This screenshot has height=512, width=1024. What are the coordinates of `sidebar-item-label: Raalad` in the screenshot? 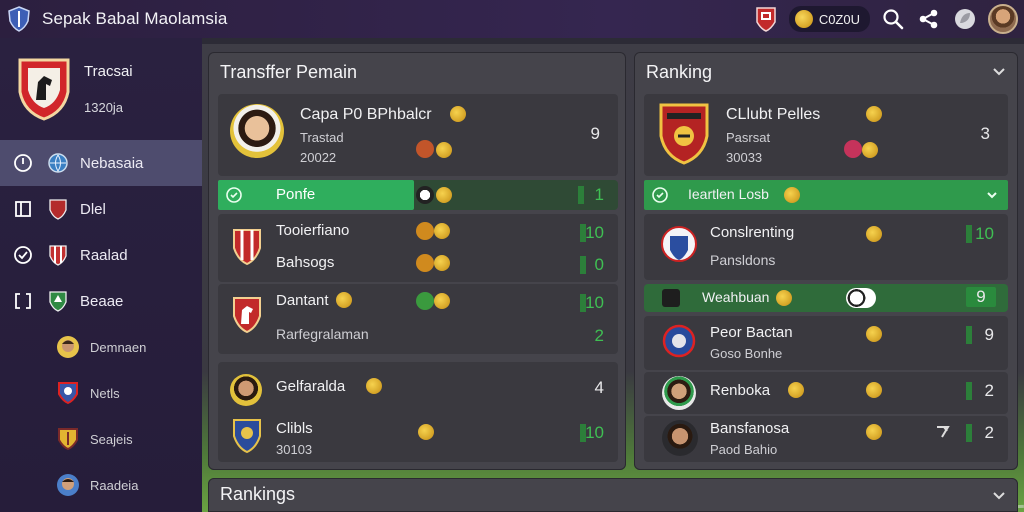 It's located at (104, 255).